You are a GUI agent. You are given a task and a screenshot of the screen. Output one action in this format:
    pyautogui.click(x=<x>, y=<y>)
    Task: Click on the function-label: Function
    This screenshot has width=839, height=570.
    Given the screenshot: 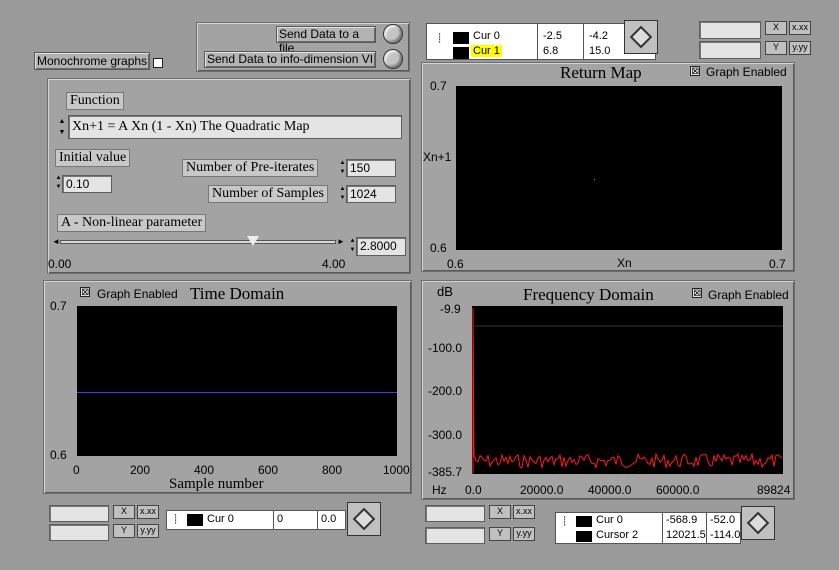 What is the action you would take?
    pyautogui.click(x=95, y=101)
    